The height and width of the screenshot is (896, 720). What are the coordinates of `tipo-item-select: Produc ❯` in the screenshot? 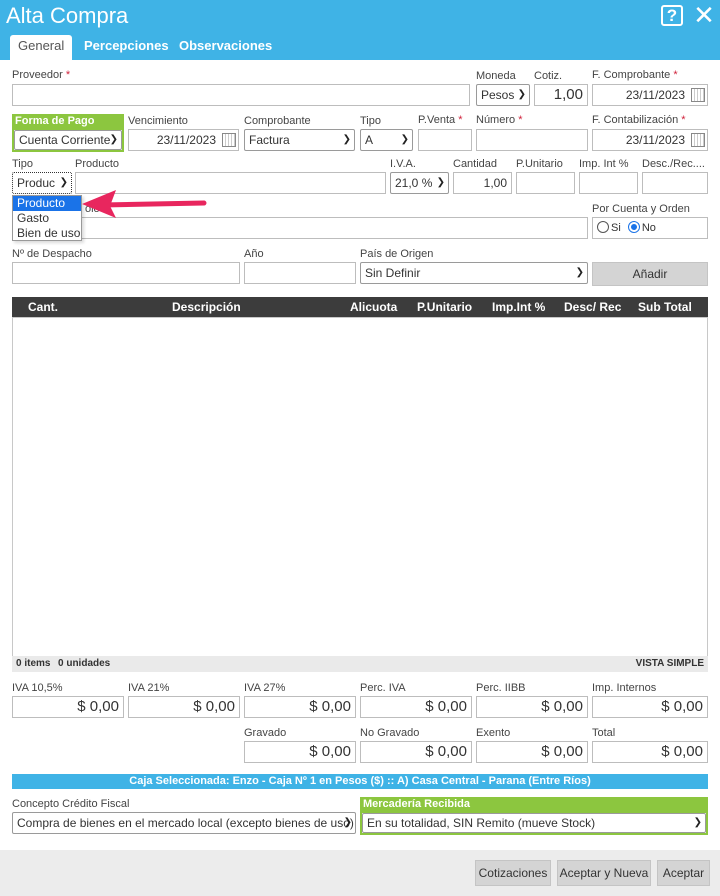 It's located at (42, 183).